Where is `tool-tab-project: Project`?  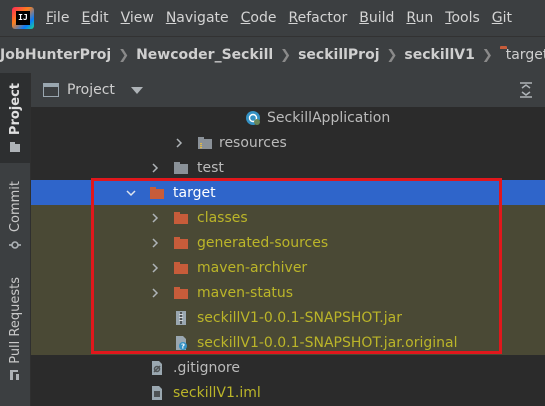 tool-tab-project: Project is located at coordinates (15, 118).